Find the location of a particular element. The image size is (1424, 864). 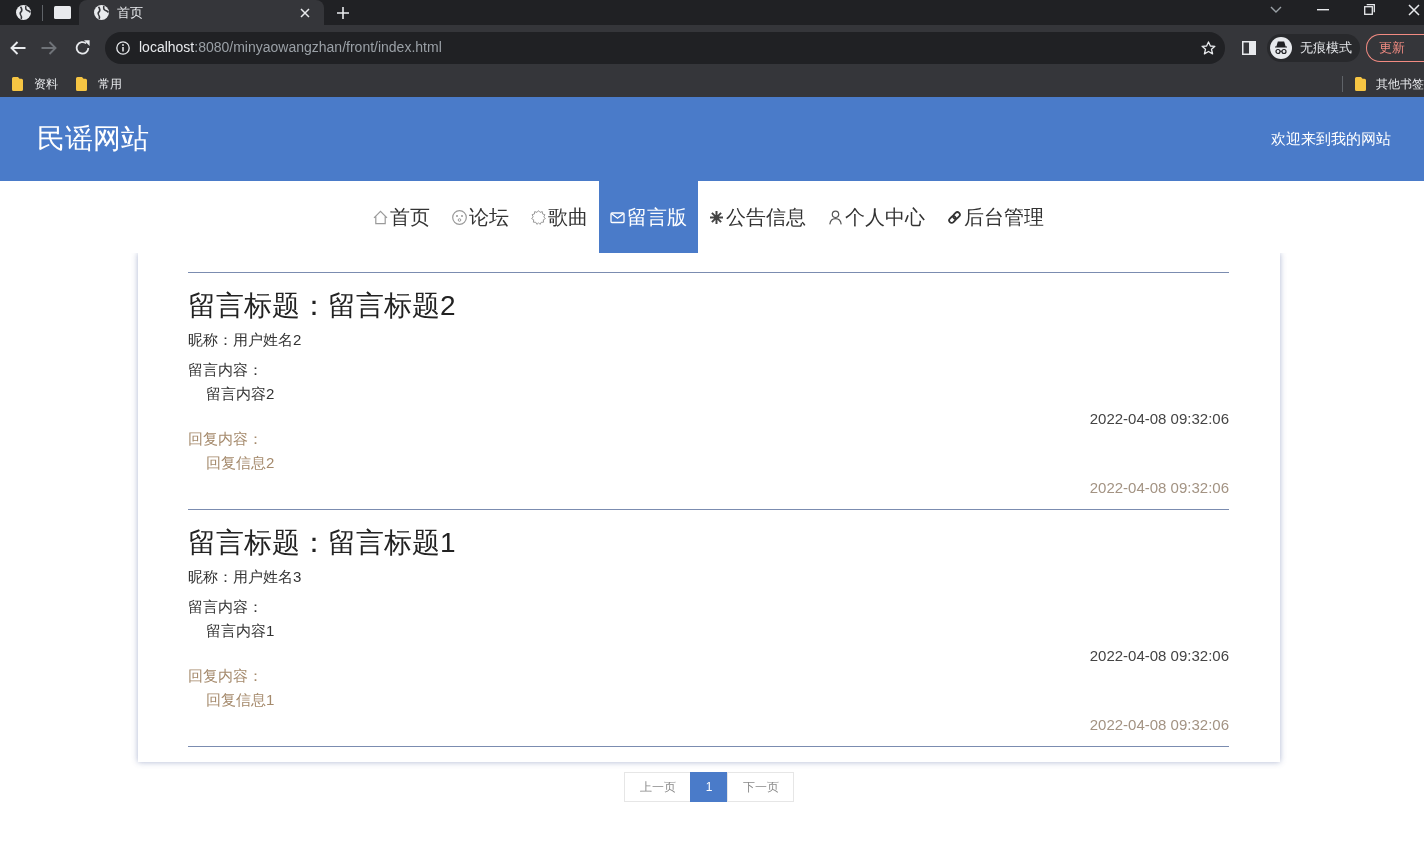

browser-tab: 首页 is located at coordinates (201, 12).